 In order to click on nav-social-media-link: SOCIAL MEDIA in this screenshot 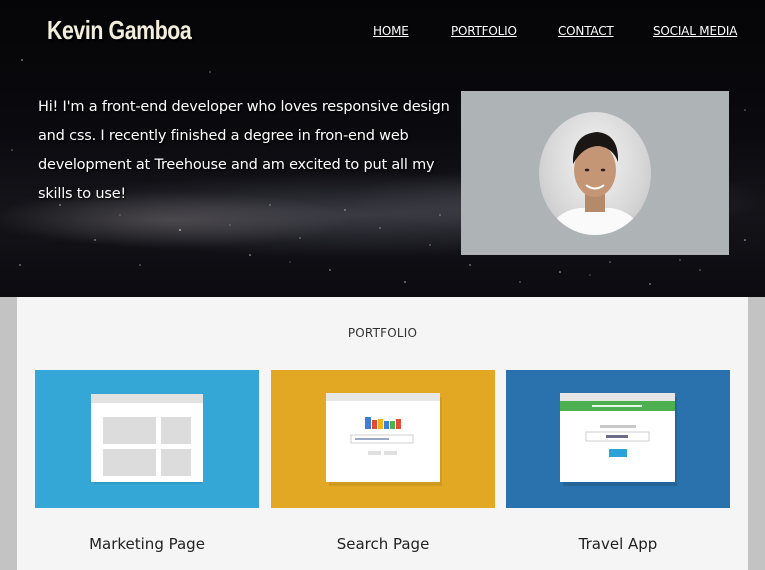, I will do `click(695, 31)`.